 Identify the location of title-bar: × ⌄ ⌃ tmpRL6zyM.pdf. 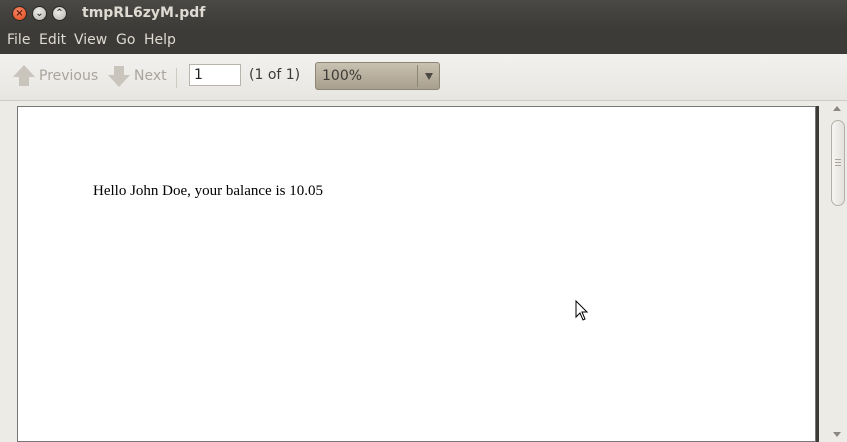
(423, 14).